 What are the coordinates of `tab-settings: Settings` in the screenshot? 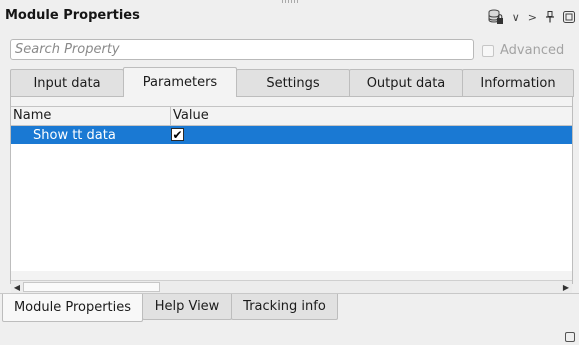 It's located at (293, 83).